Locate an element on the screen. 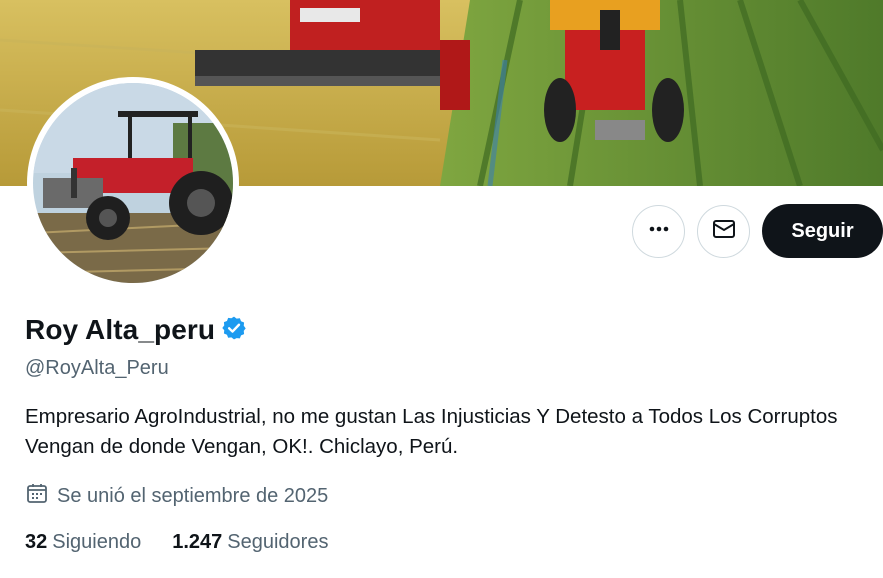 The height and width of the screenshot is (578, 883). name-row: Roy Alta_peru is located at coordinates (136, 330).